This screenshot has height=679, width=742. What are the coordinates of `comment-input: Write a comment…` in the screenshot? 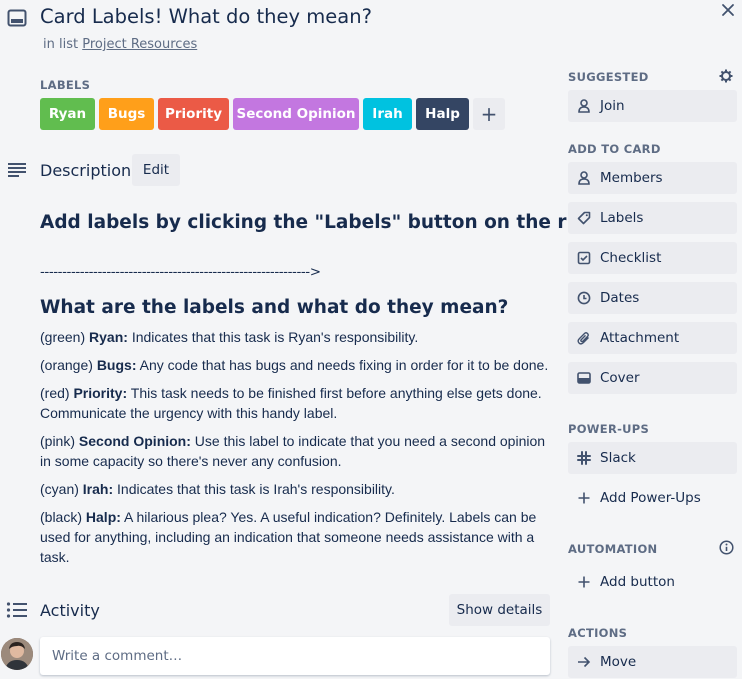 It's located at (295, 656).